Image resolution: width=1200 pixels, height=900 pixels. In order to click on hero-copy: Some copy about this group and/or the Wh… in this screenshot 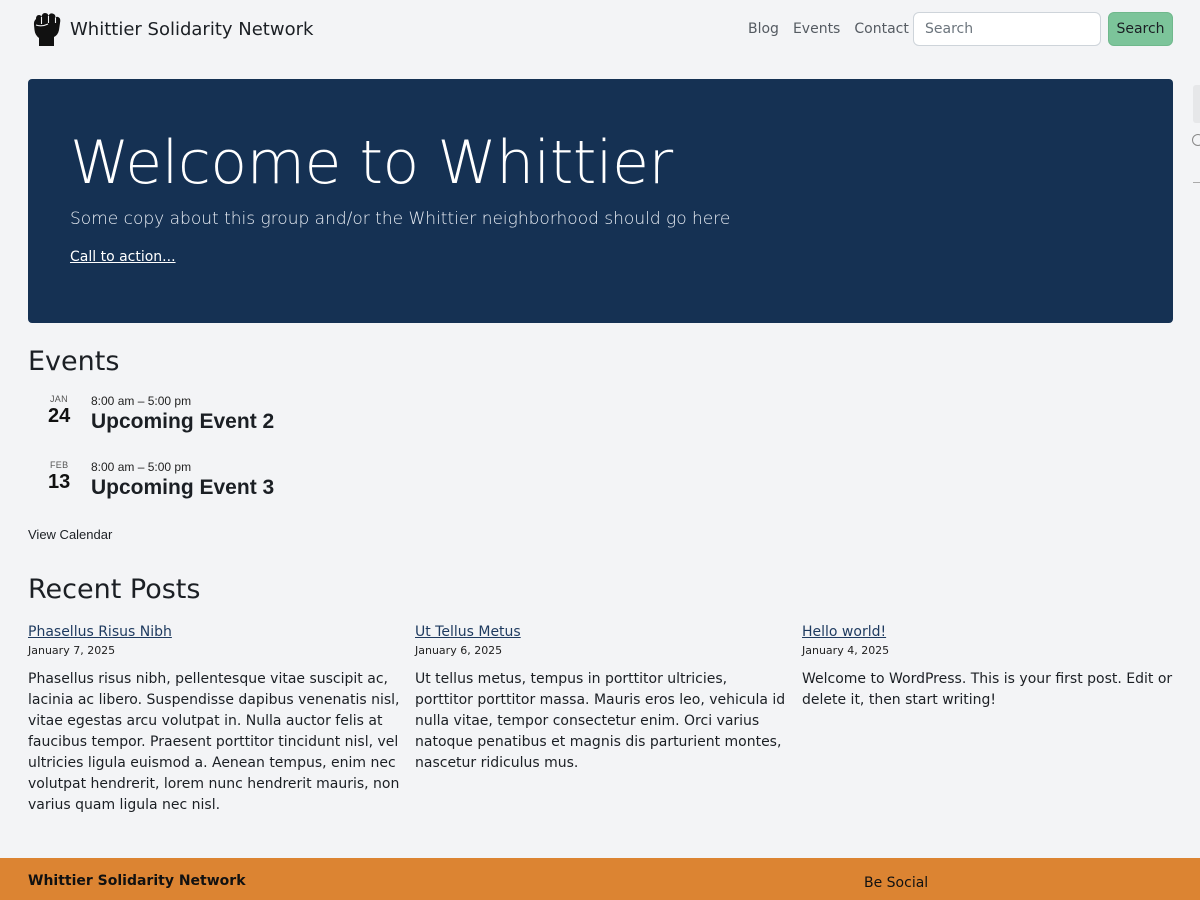, I will do `click(400, 219)`.